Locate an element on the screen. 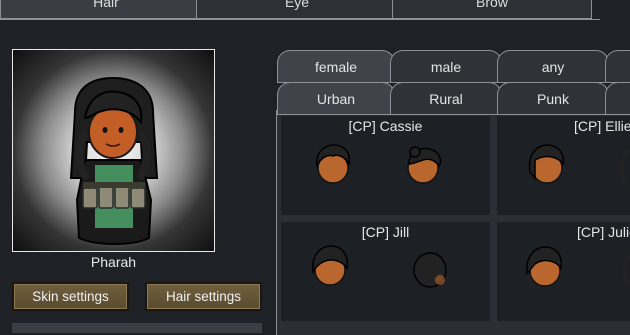 The image size is (630, 335). tab-label: any is located at coordinates (553, 66).